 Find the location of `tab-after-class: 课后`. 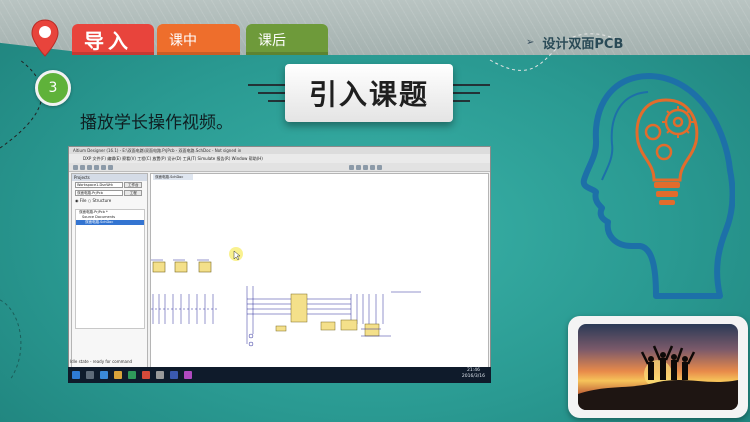

tab-after-class: 课后 is located at coordinates (287, 39).